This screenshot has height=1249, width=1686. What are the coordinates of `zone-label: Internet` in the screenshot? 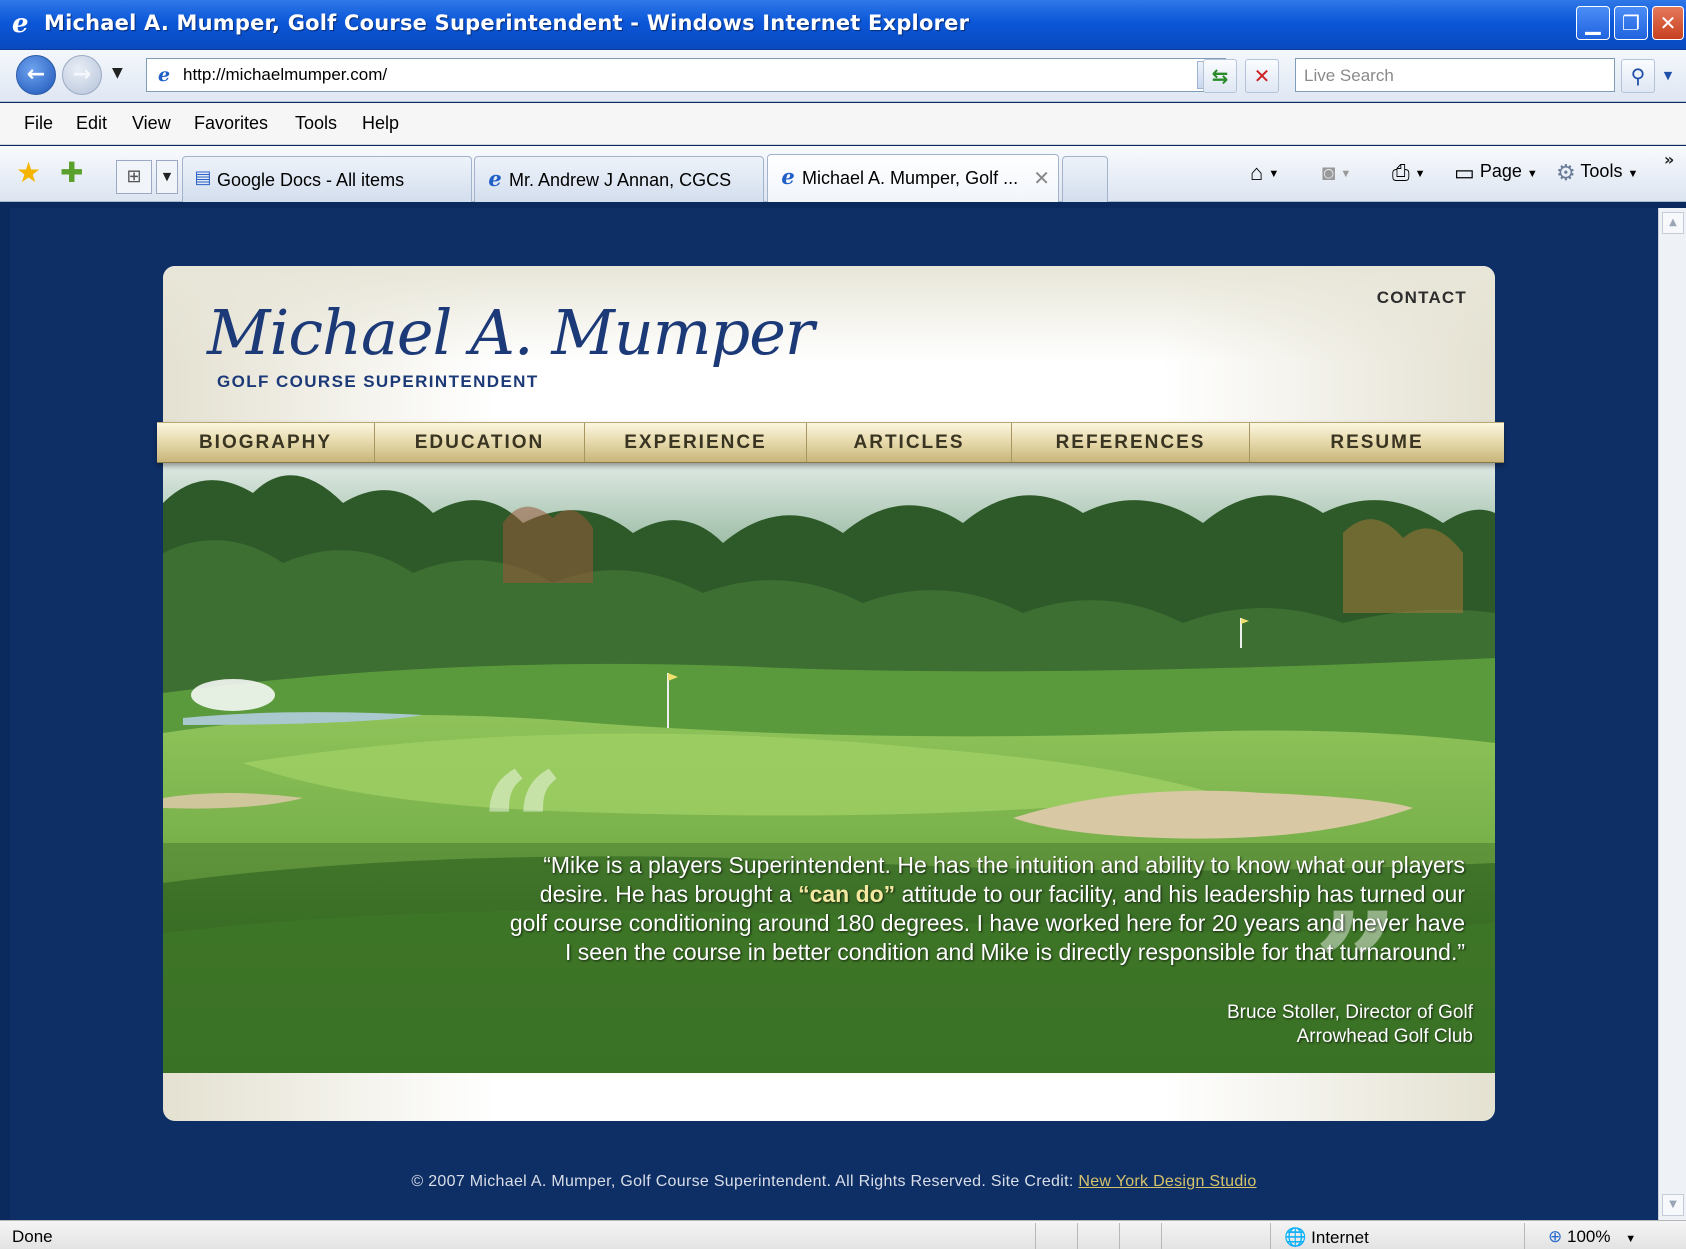 It's located at (1340, 1237).